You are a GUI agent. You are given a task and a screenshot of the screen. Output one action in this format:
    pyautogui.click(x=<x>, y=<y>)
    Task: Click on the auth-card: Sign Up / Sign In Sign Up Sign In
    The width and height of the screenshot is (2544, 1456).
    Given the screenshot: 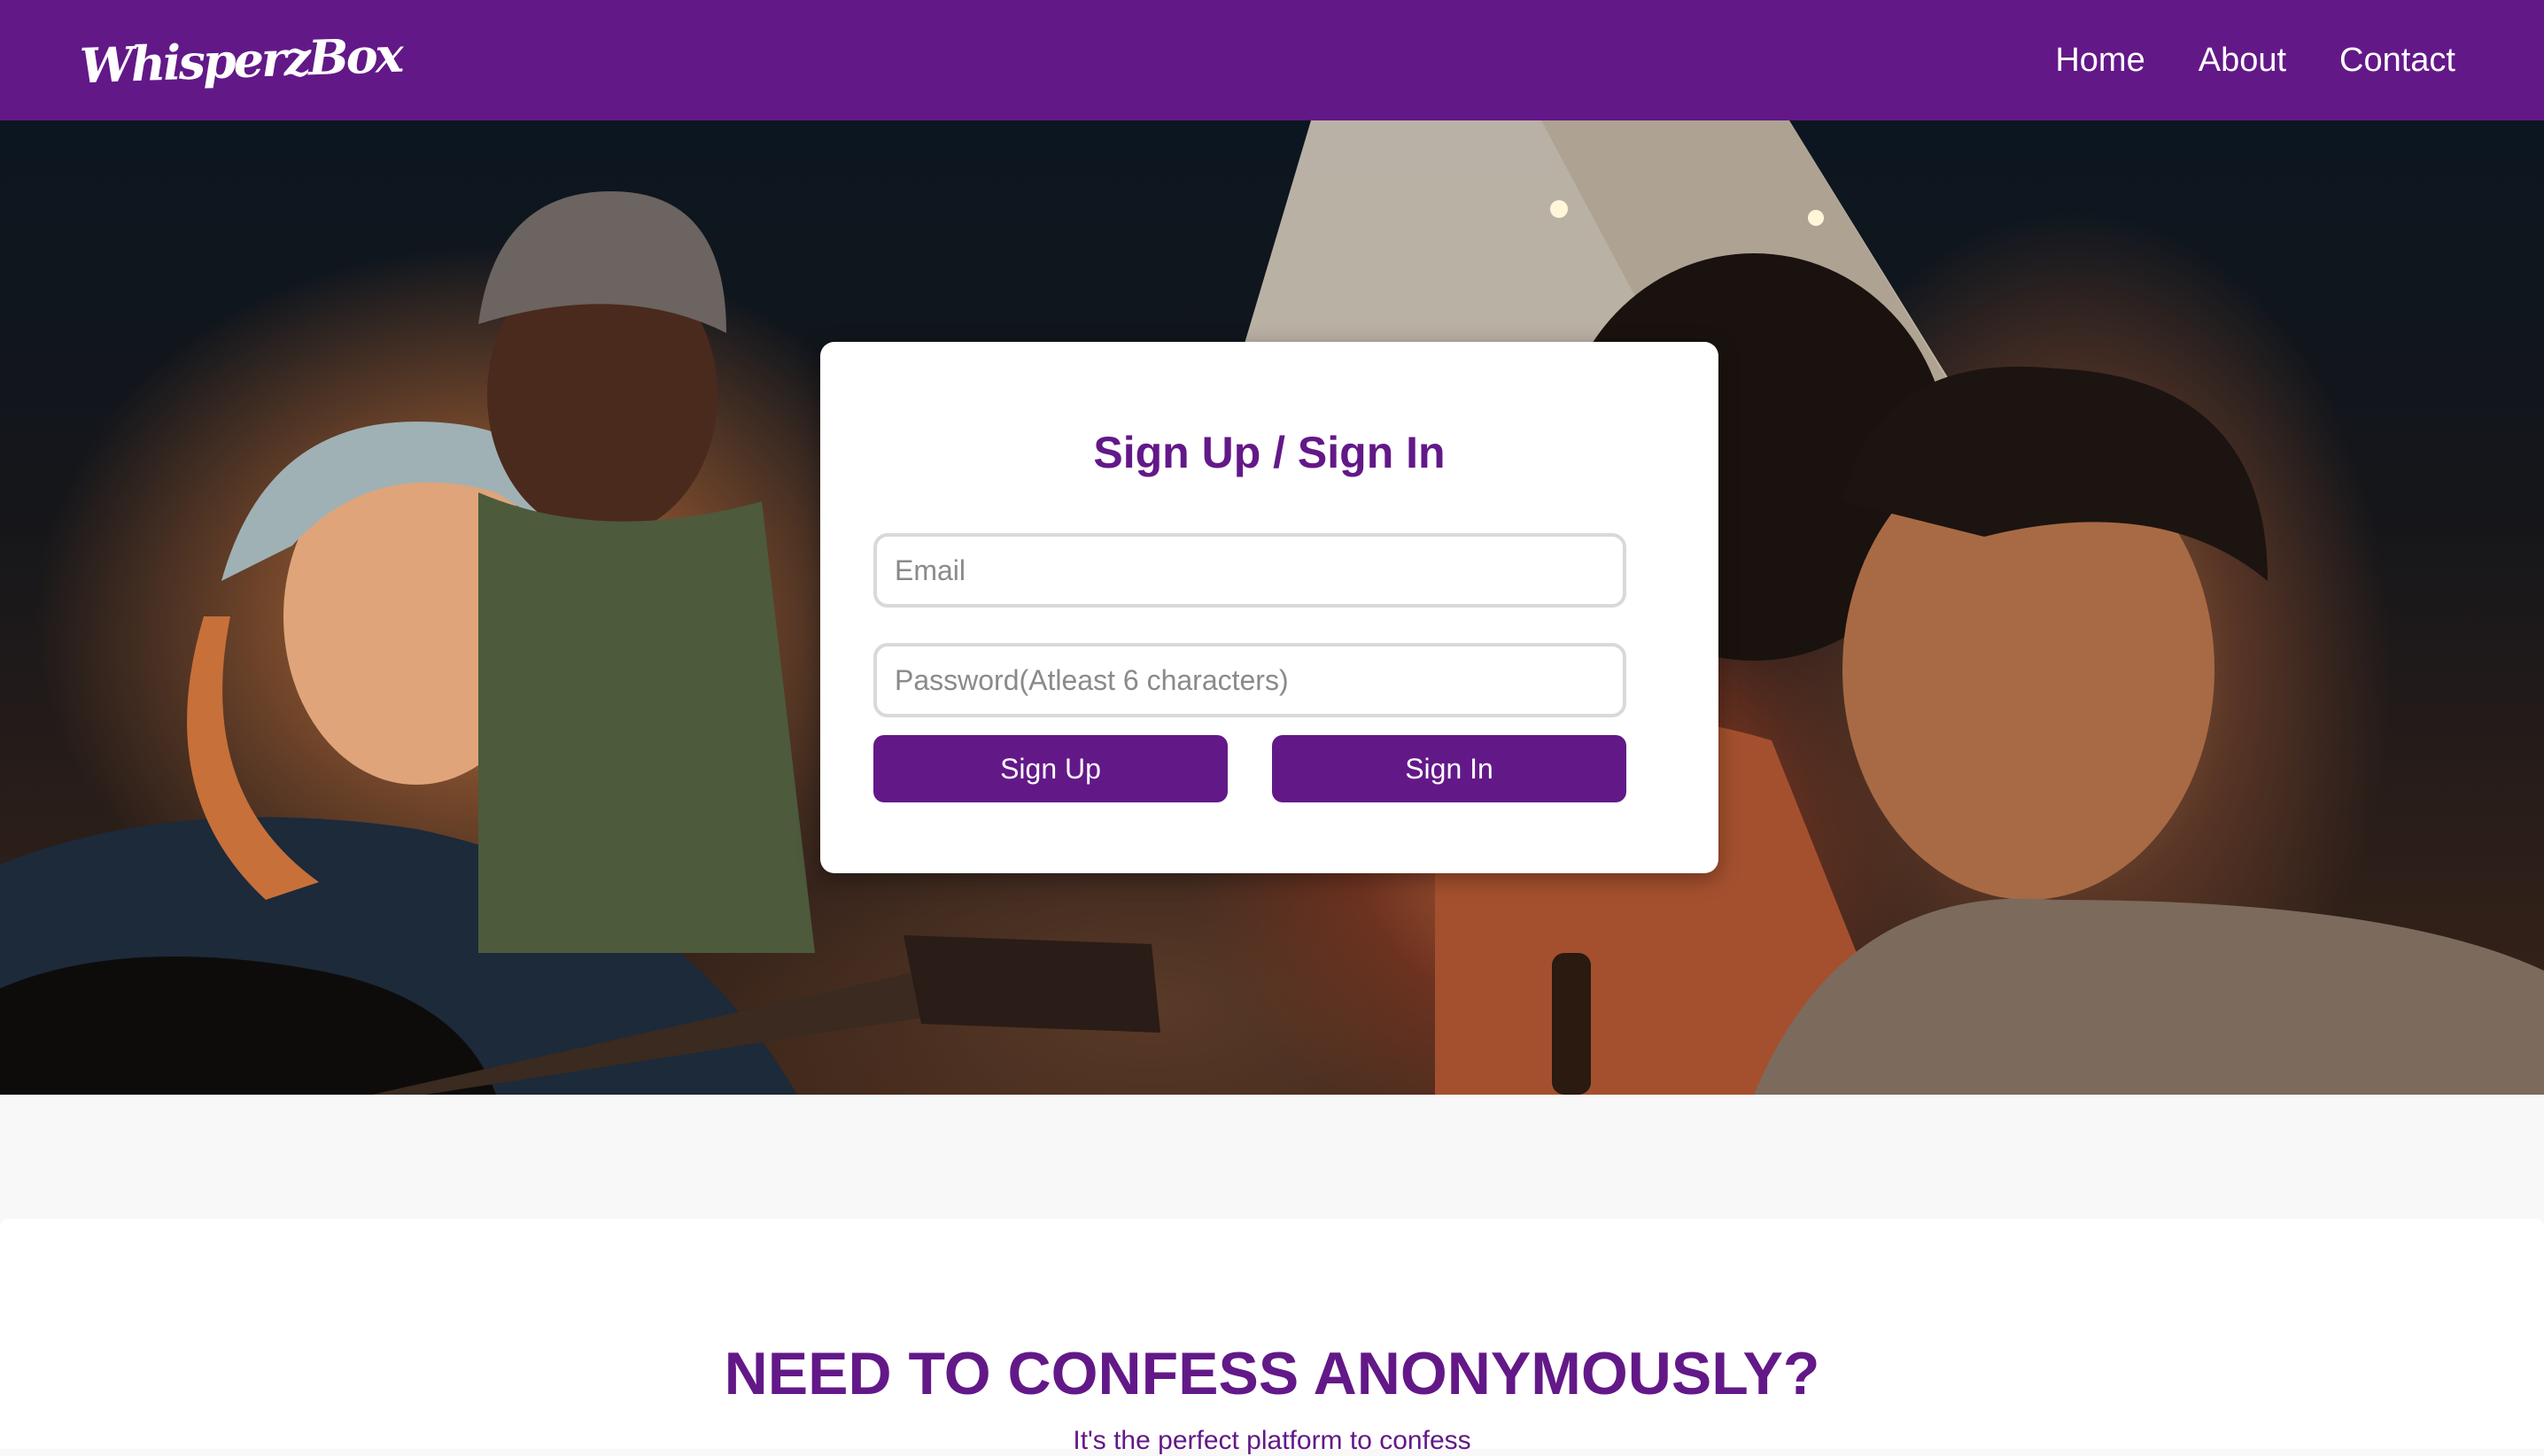 What is the action you would take?
    pyautogui.click(x=1269, y=607)
    